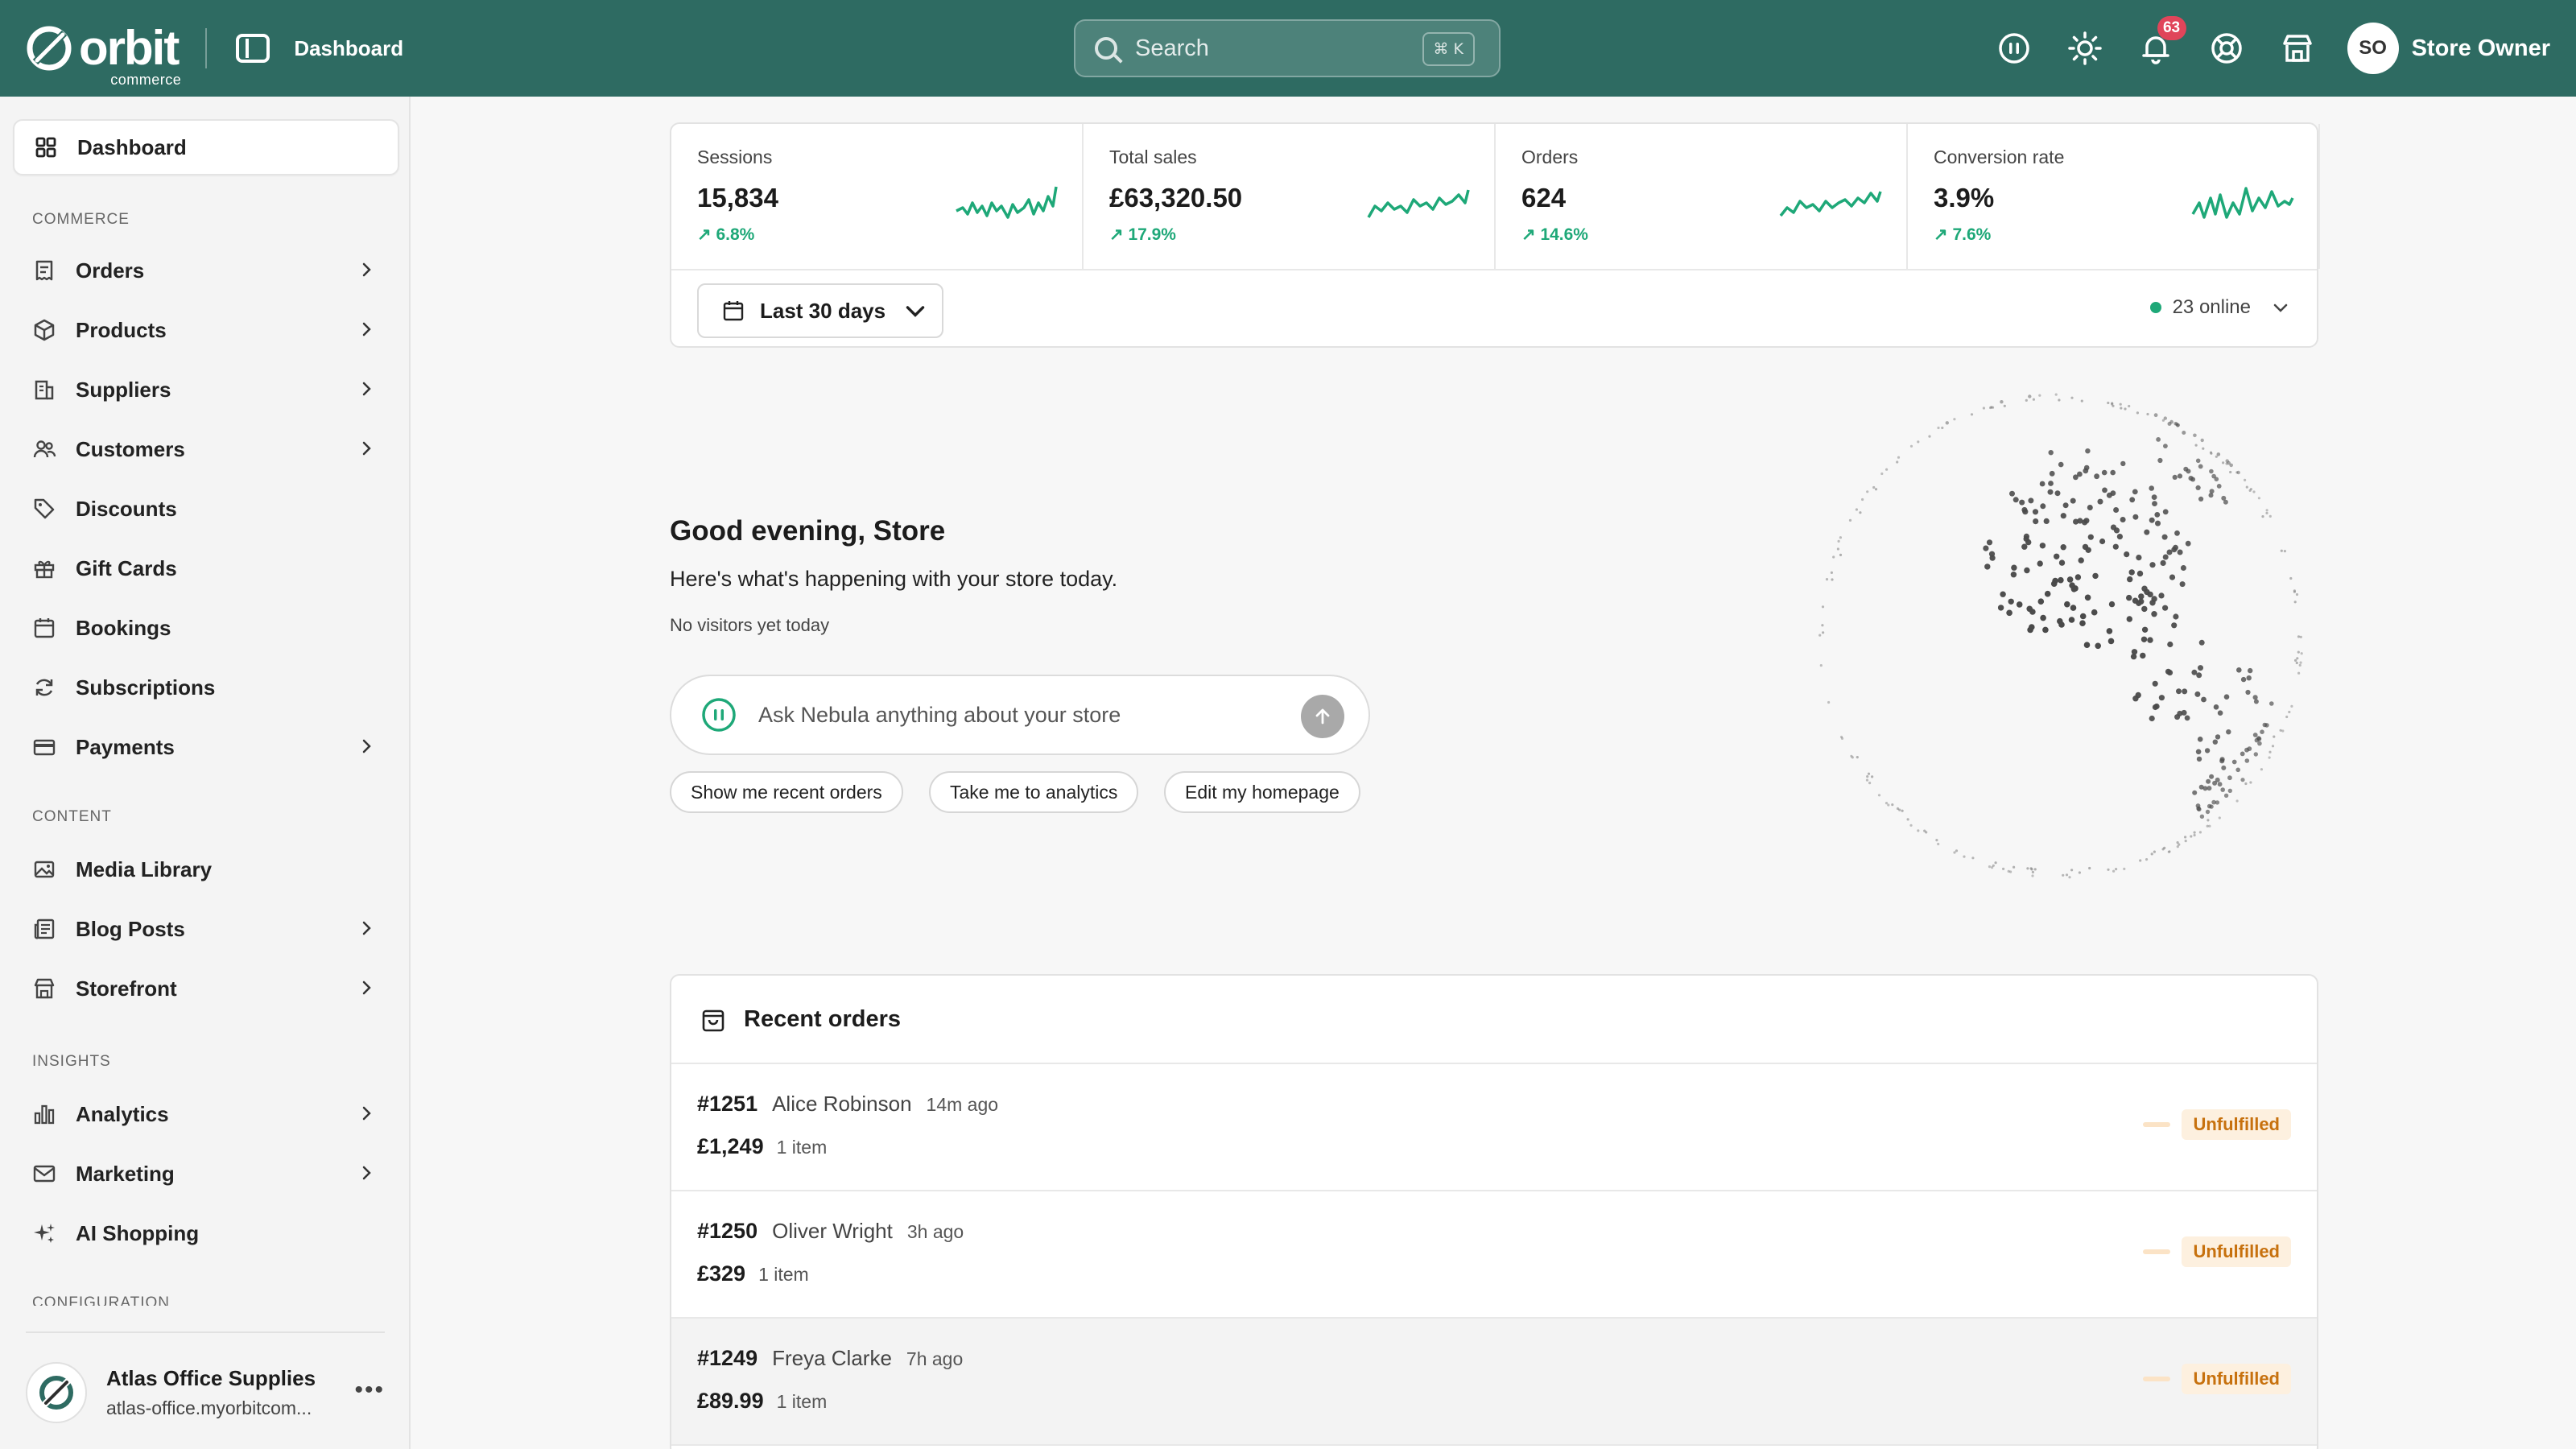 The width and height of the screenshot is (2576, 1449). I want to click on user-menu: SO Store Owner, so click(2448, 48).